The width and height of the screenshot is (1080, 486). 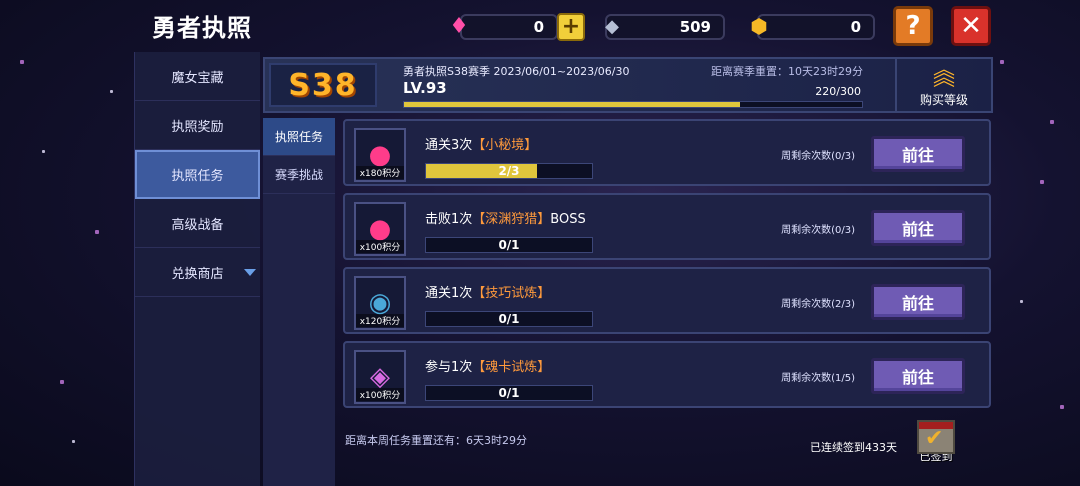 What do you see at coordinates (380, 320) in the screenshot?
I see `task-points: x120积分` at bounding box center [380, 320].